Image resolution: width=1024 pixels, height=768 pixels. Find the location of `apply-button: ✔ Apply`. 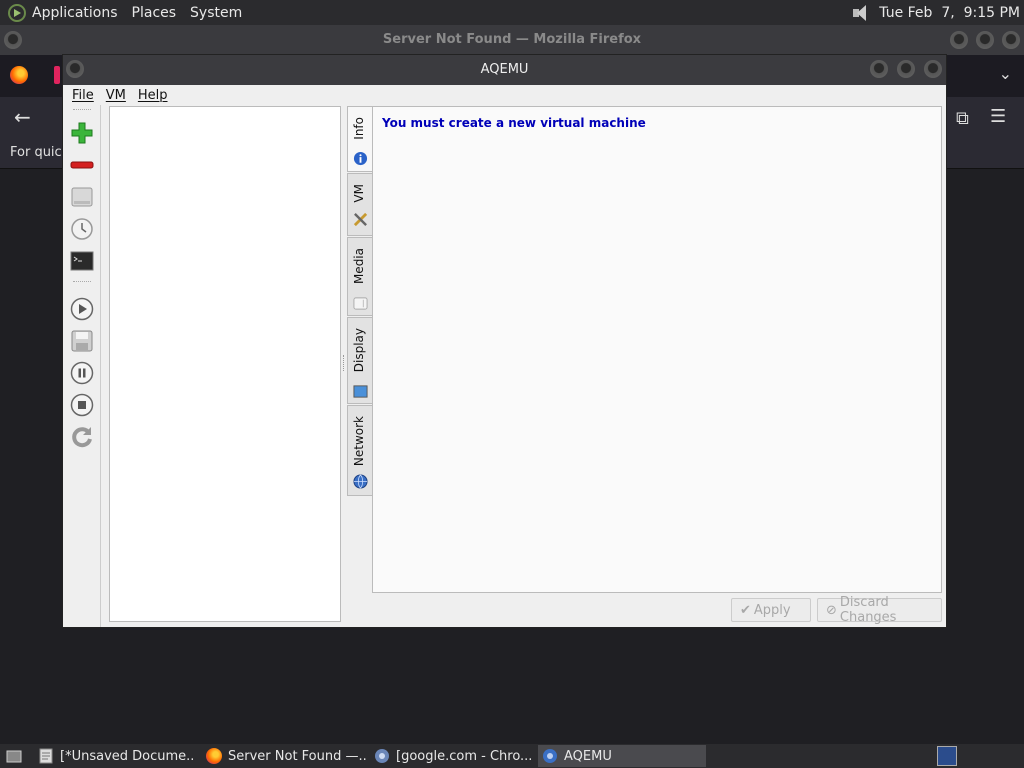

apply-button: ✔ Apply is located at coordinates (771, 610).